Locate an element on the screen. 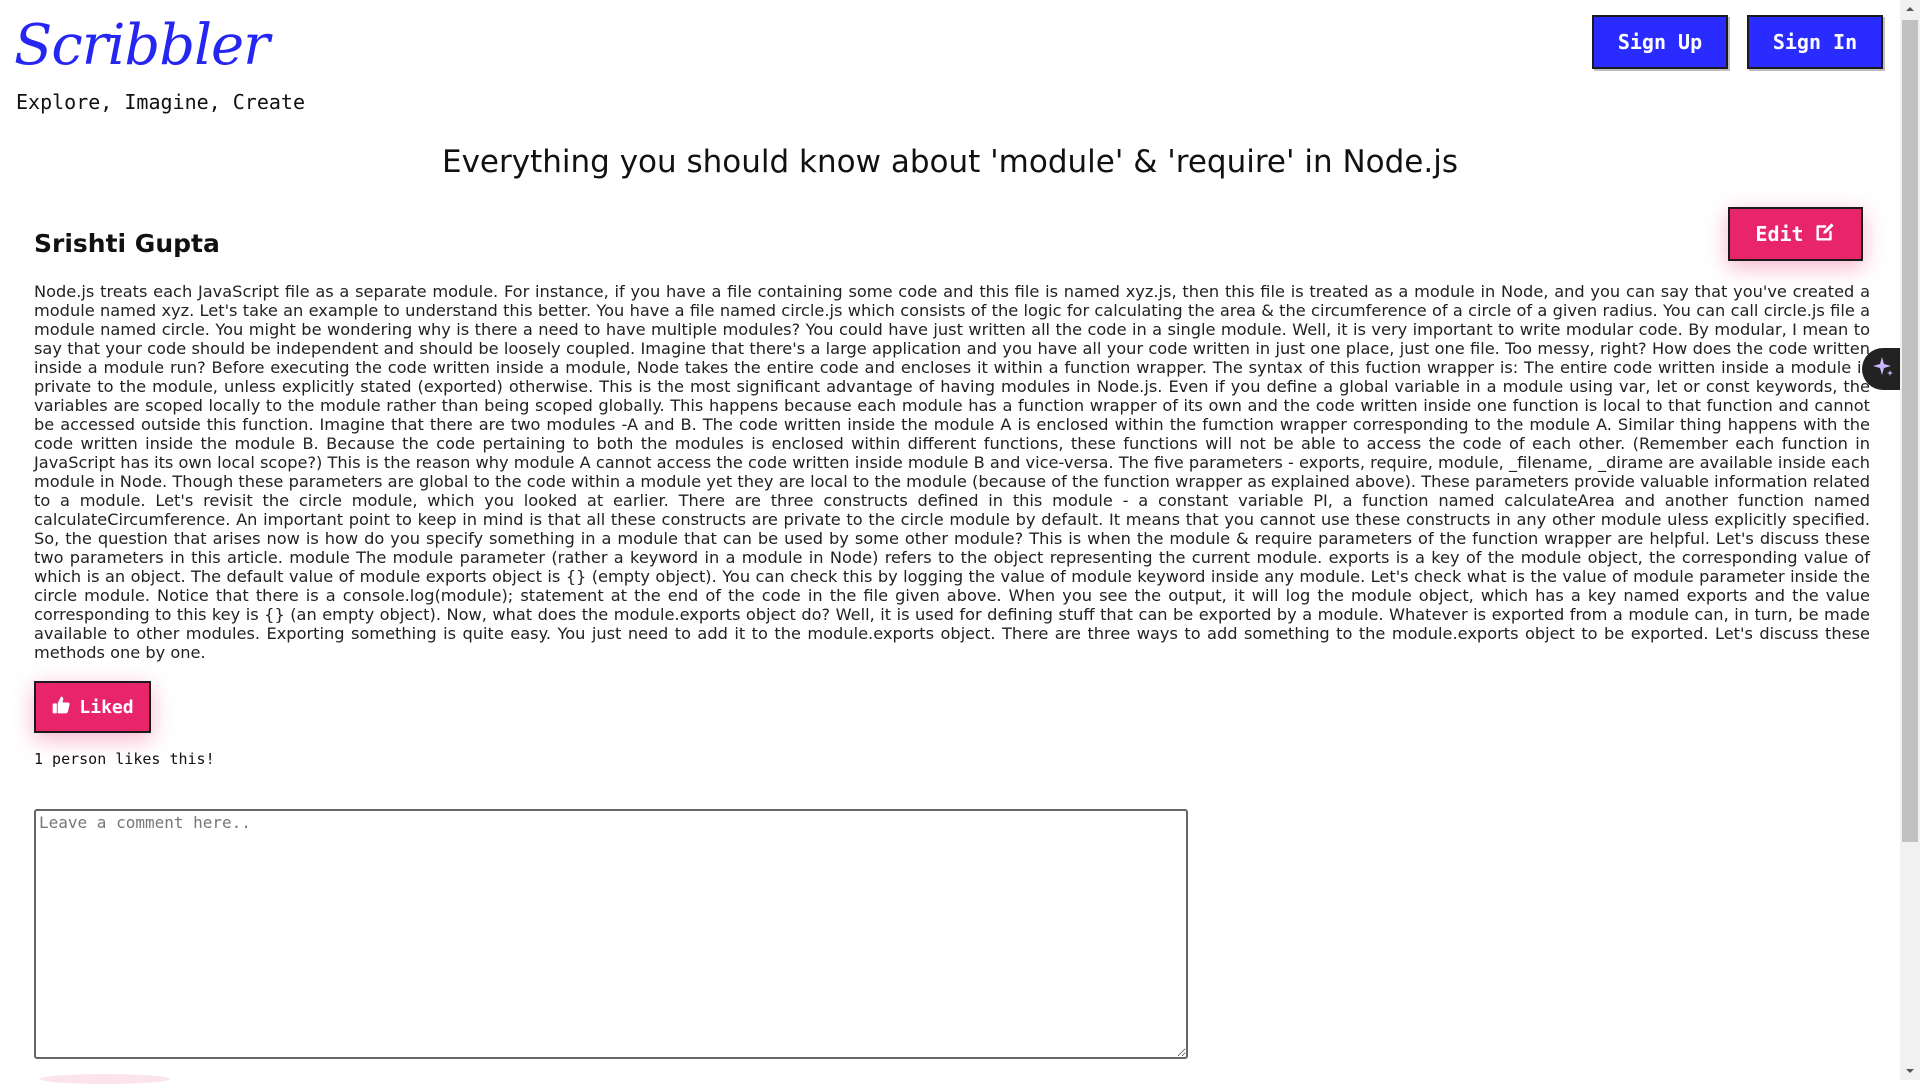  sign-in-button: Sign In is located at coordinates (1815, 42).